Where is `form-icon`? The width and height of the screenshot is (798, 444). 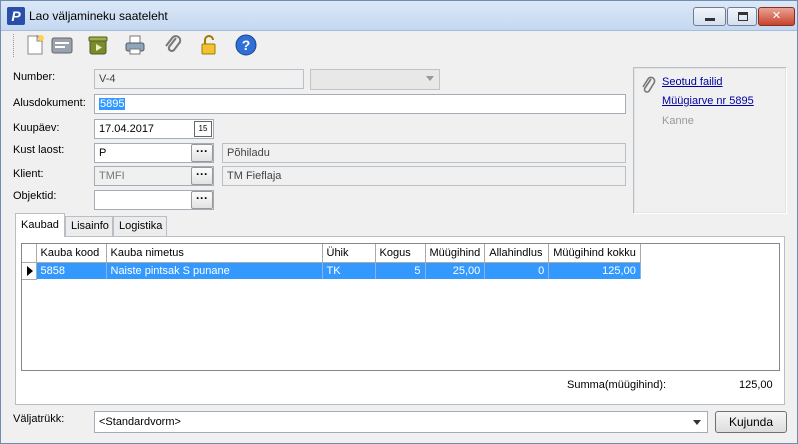 form-icon is located at coordinates (62, 45).